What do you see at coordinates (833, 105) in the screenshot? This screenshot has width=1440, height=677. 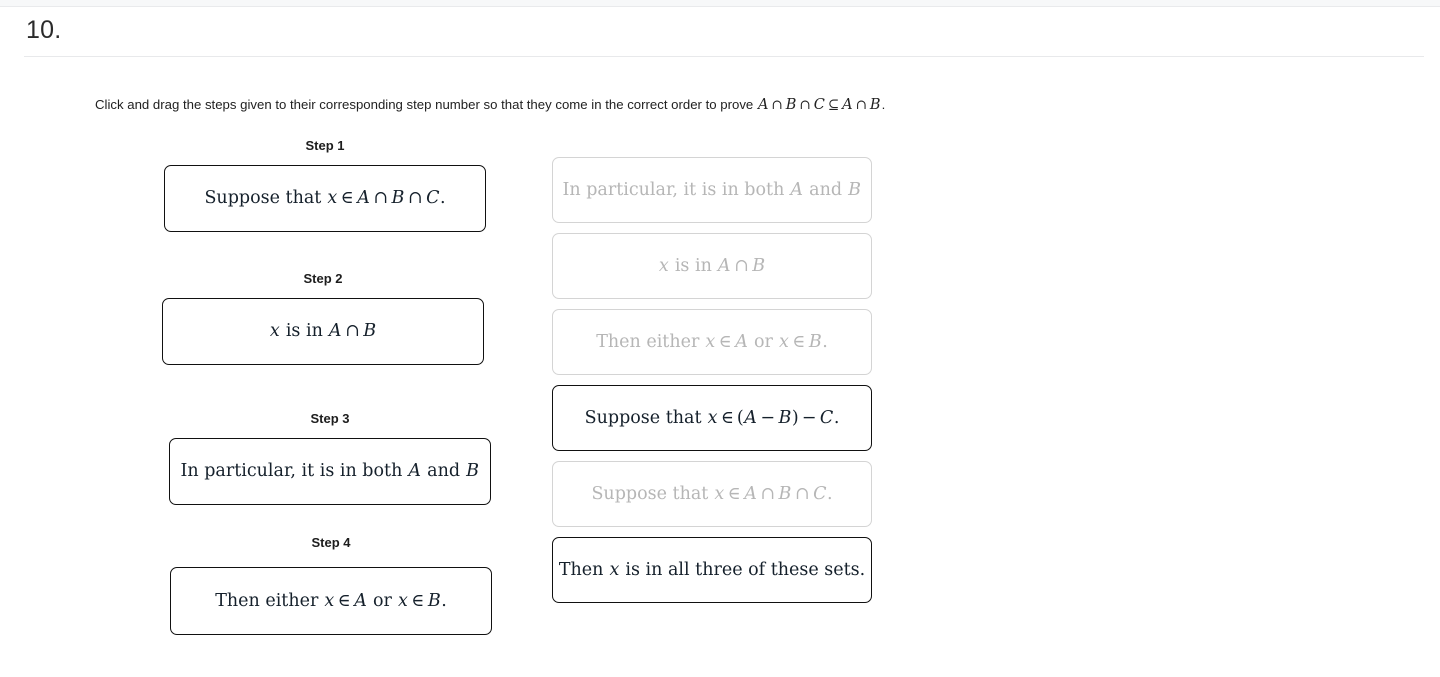 I see `prompt-subseteq: ⊆` at bounding box center [833, 105].